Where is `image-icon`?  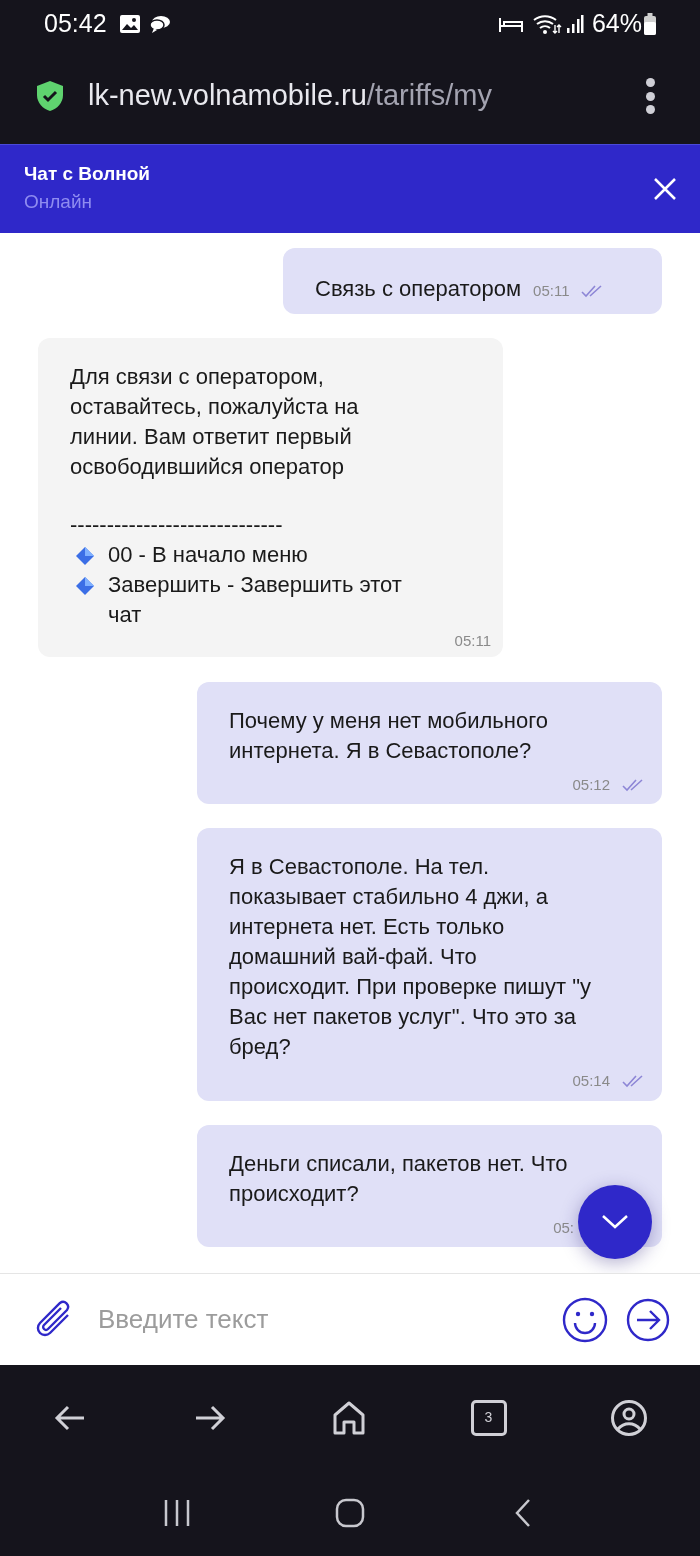
image-icon is located at coordinates (129, 24).